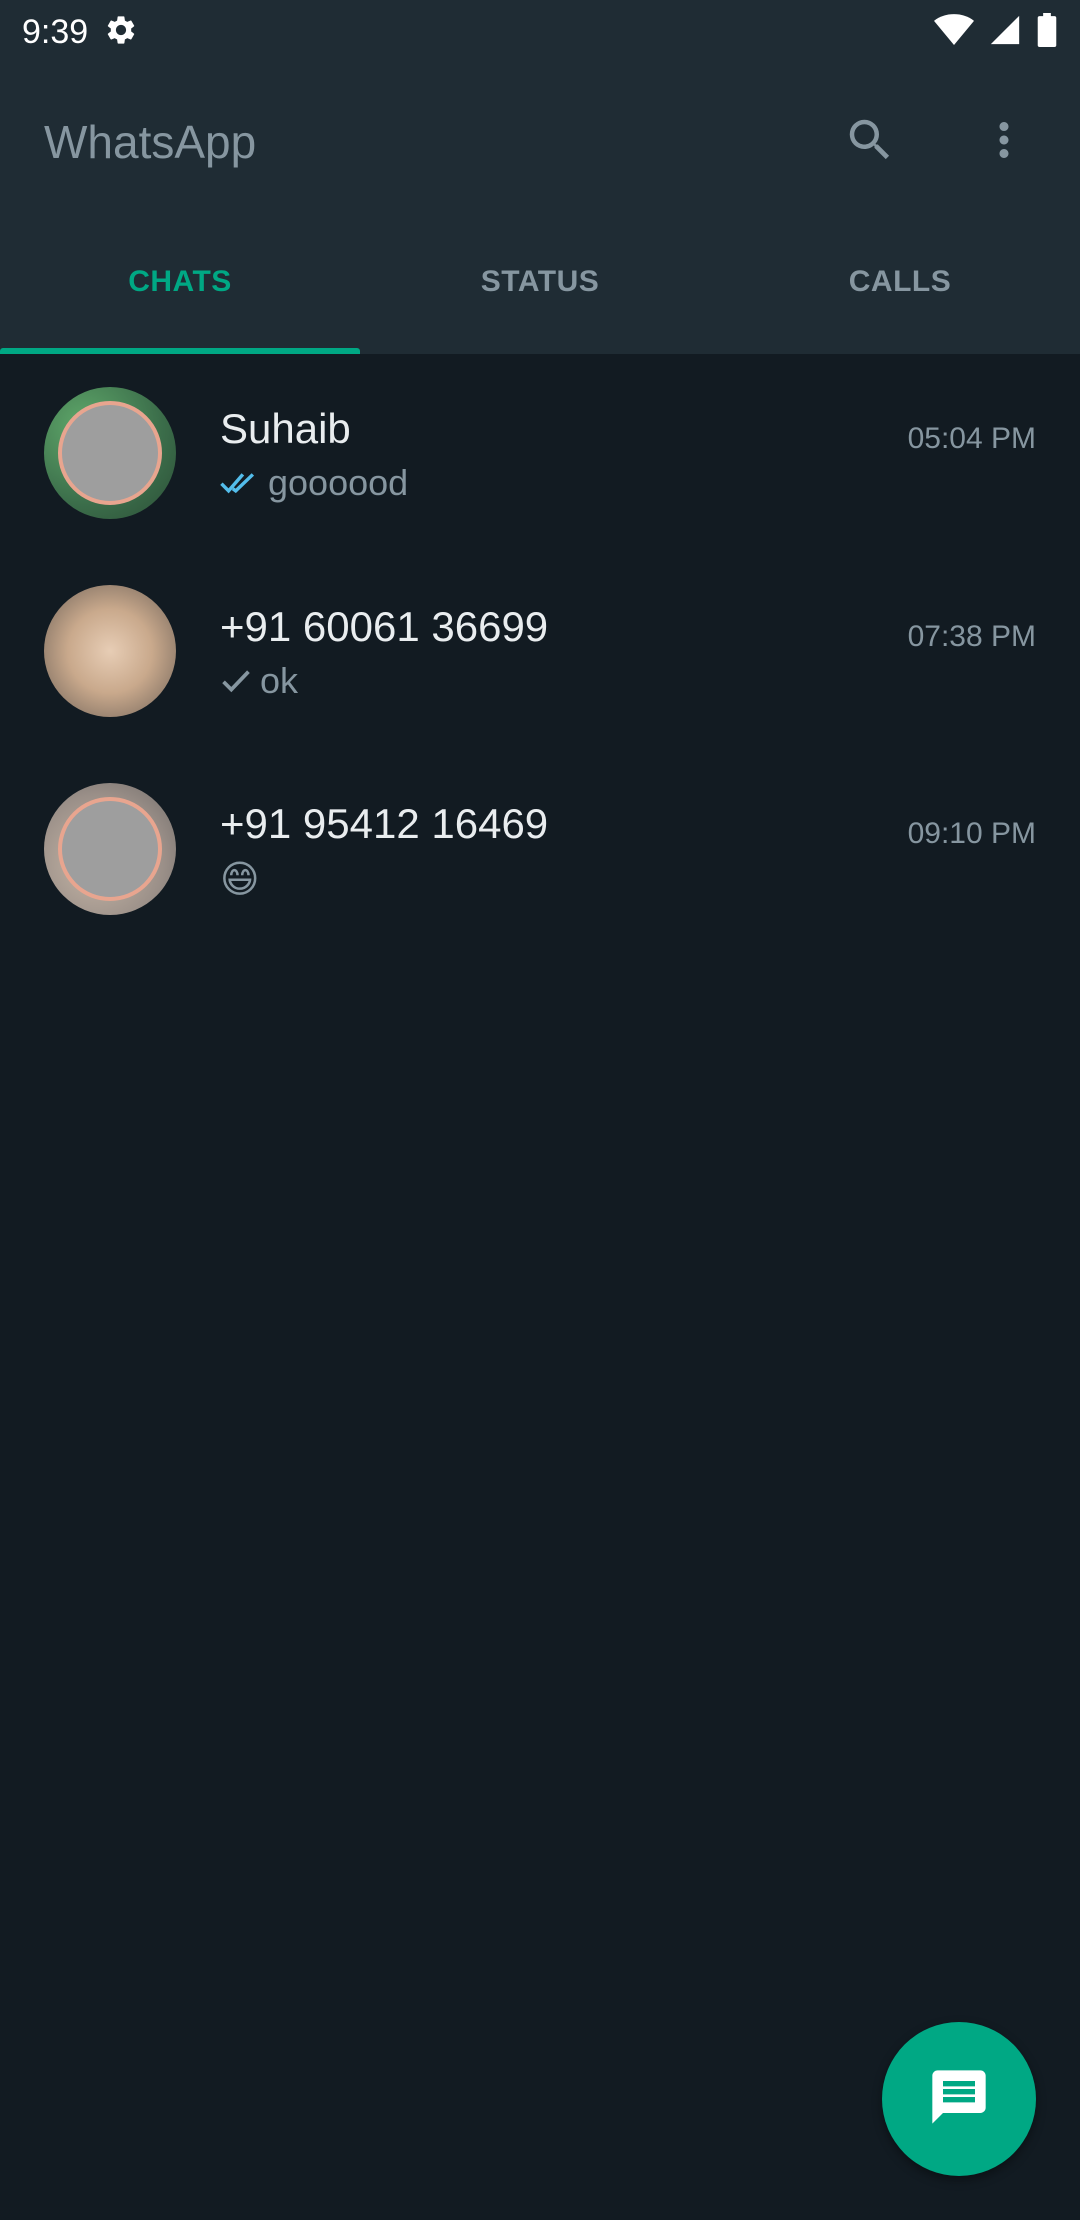 This screenshot has height=2220, width=1080. I want to click on chat-preview: ok, so click(628, 681).